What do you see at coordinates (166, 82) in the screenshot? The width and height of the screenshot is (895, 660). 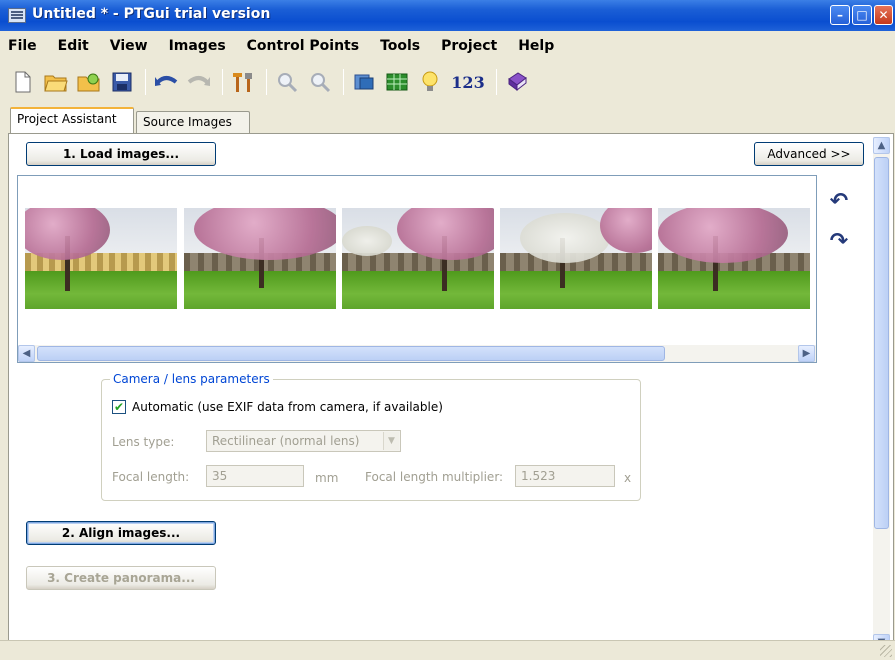 I see `undo-icon` at bounding box center [166, 82].